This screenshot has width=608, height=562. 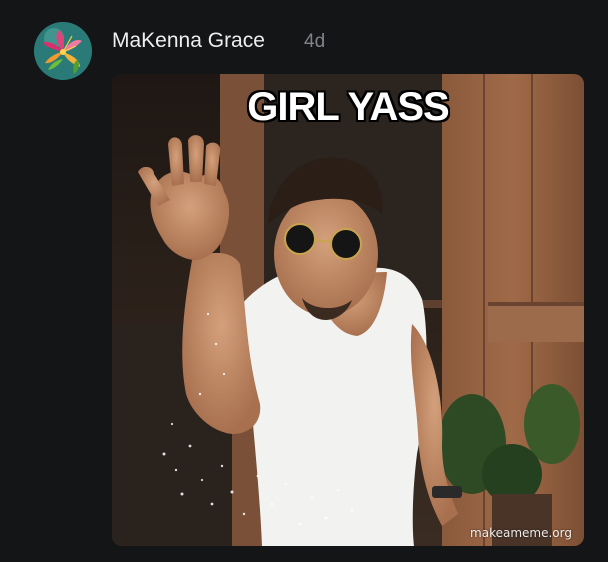 What do you see at coordinates (188, 41) in the screenshot?
I see `author-name: MaKenna Grace` at bounding box center [188, 41].